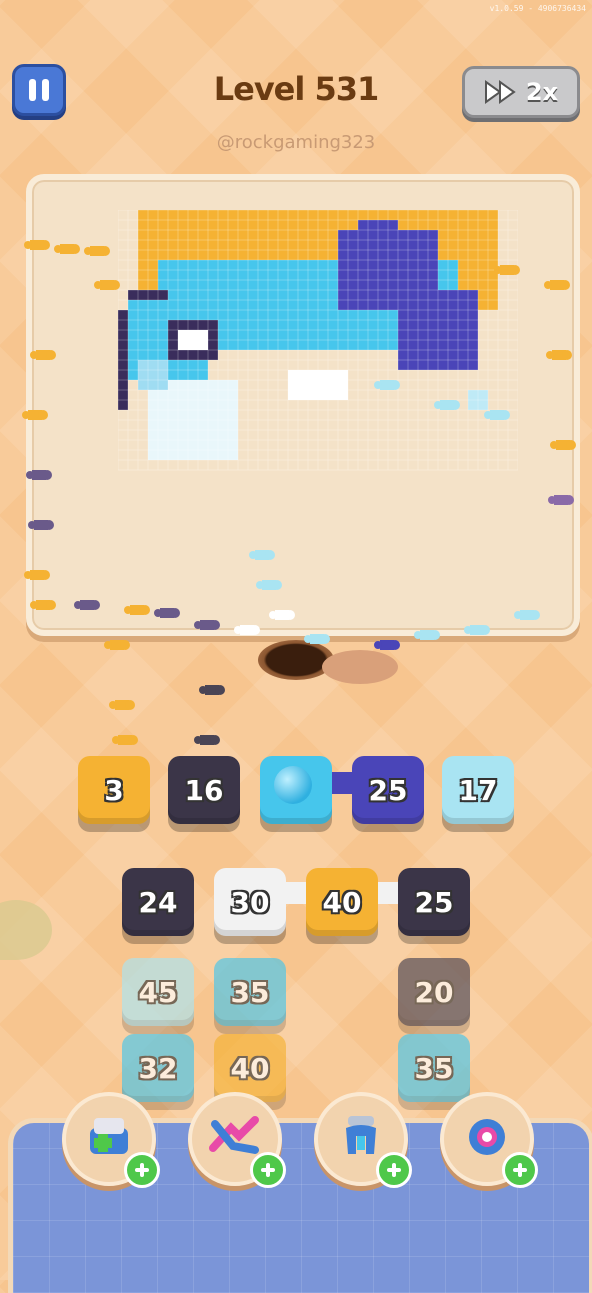 This screenshot has width=592, height=1293. What do you see at coordinates (158, 902) in the screenshot?
I see `grid-tile: 24` at bounding box center [158, 902].